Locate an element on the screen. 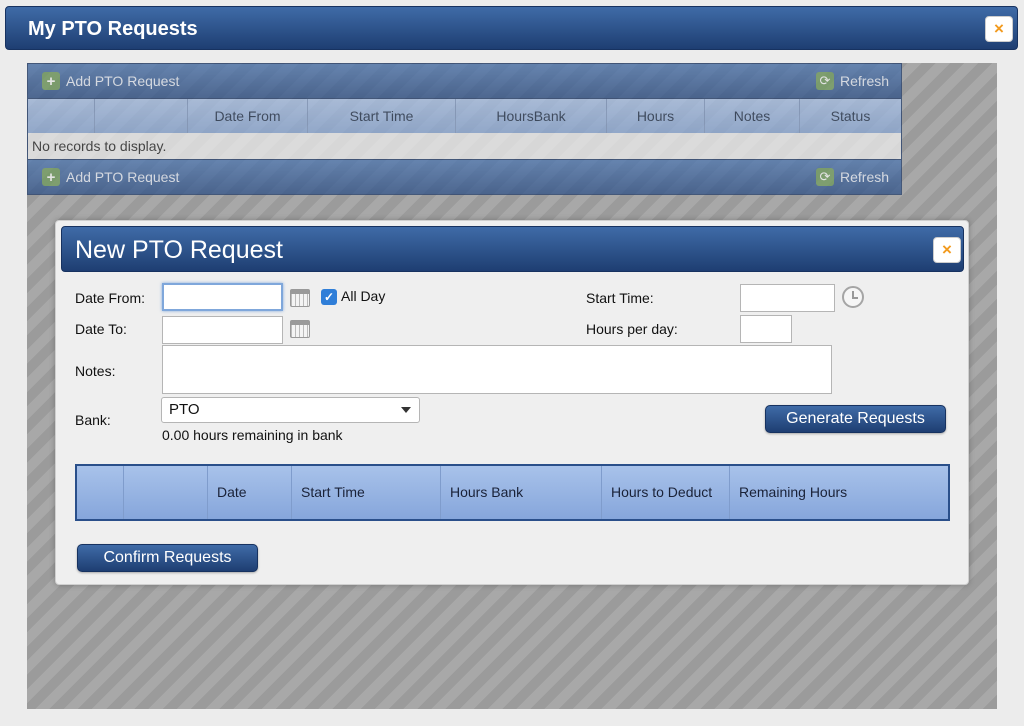 The width and height of the screenshot is (1024, 726). hours-per-day-input is located at coordinates (766, 329).